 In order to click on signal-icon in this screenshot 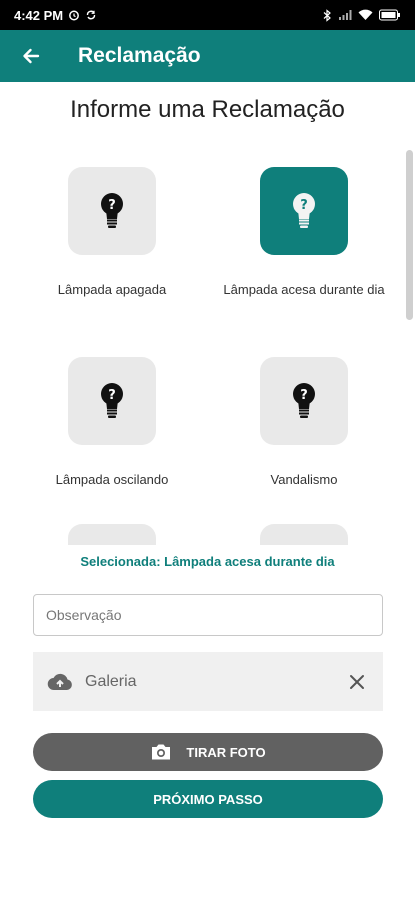, I will do `click(345, 15)`.